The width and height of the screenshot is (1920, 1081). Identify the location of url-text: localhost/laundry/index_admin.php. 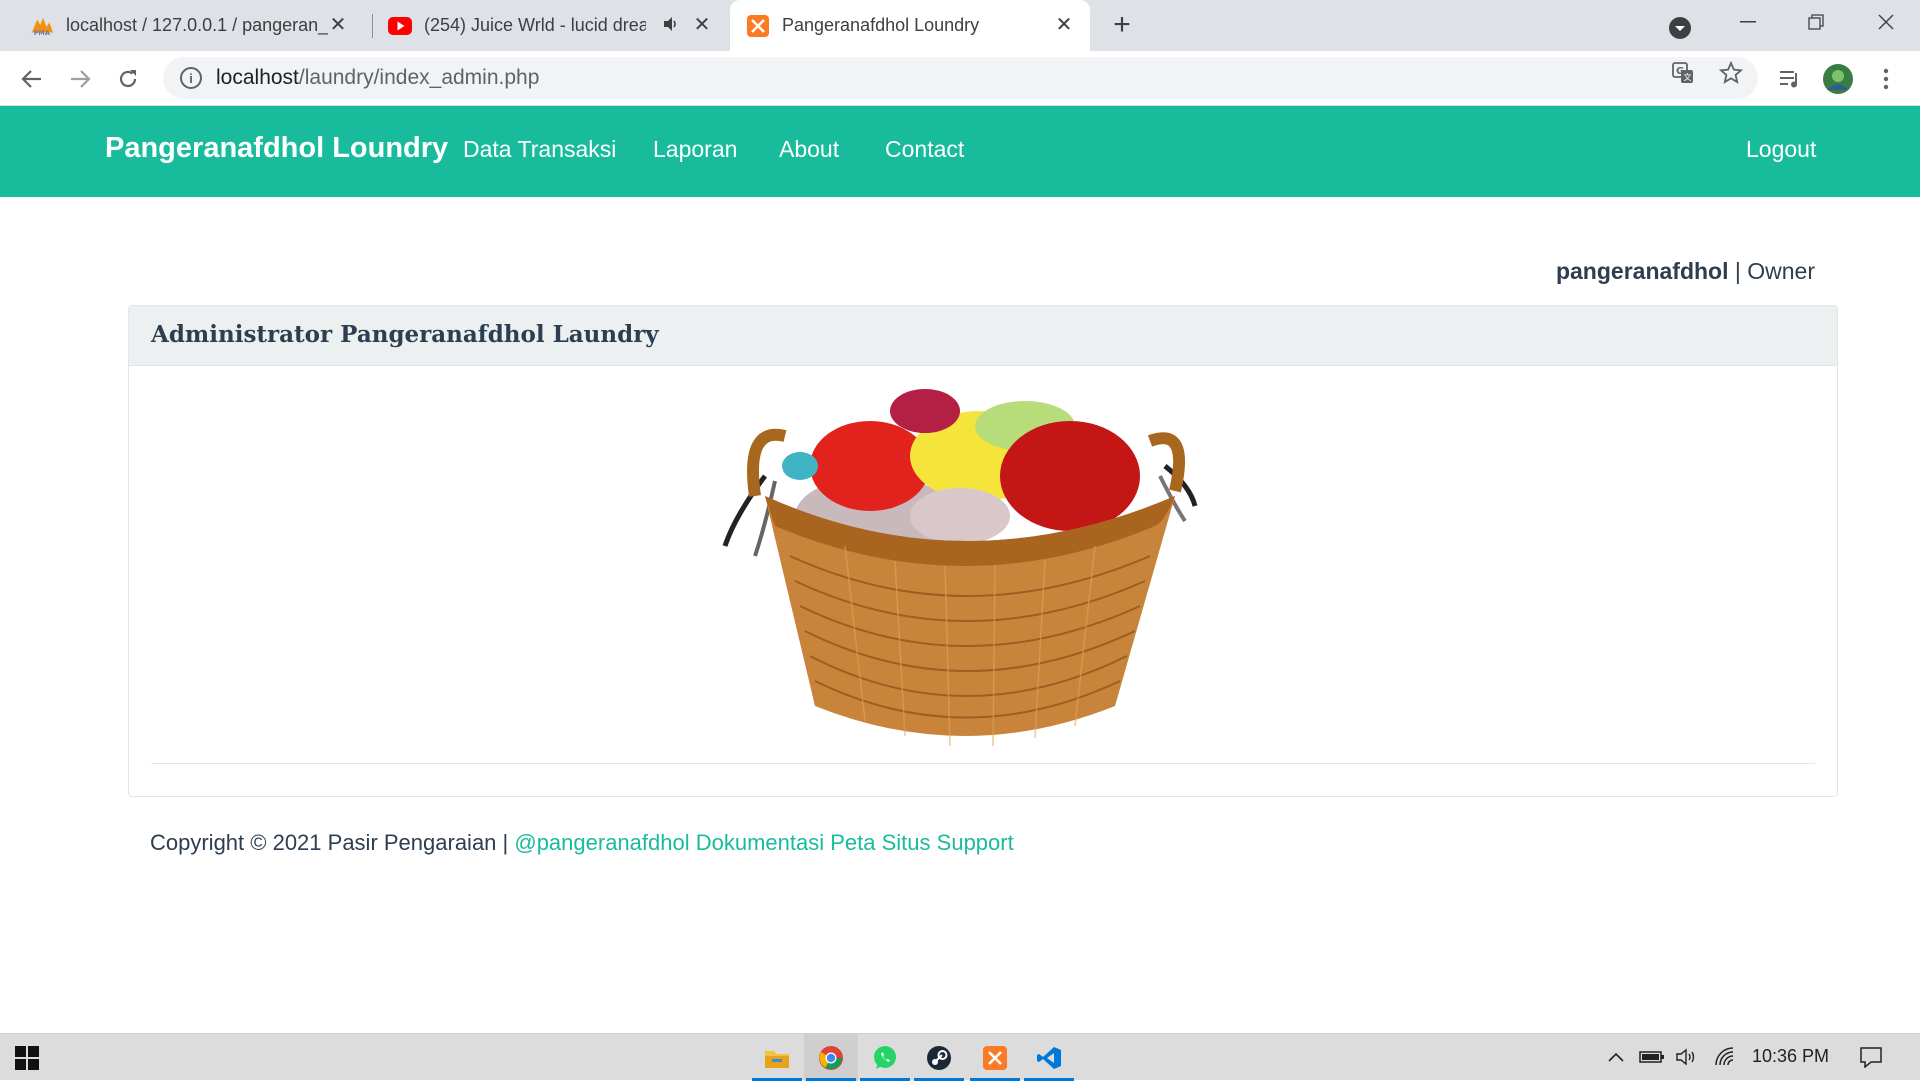
(377, 78).